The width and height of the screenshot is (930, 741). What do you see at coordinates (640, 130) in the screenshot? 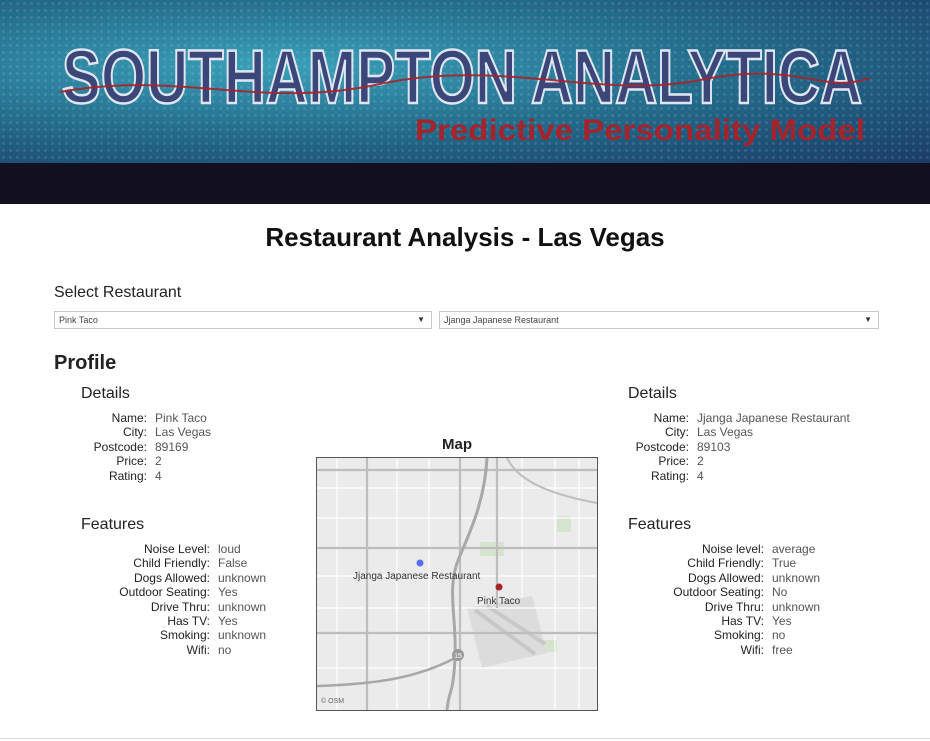
I see `banner-subtitle: Predictive Personality Model` at bounding box center [640, 130].